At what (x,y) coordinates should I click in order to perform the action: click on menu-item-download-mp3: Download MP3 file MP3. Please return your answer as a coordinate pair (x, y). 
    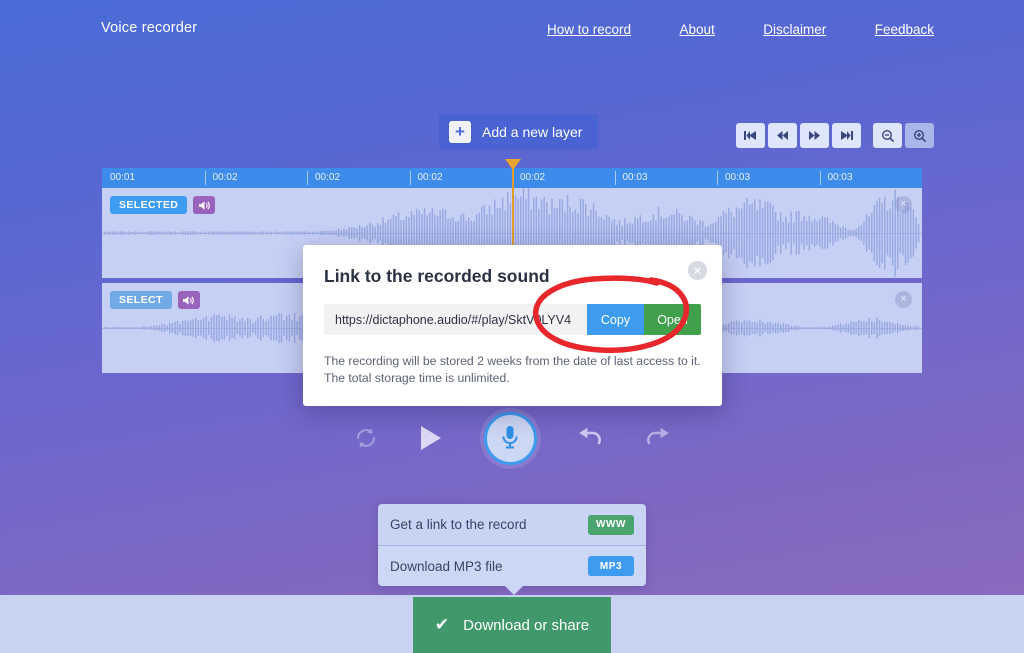
    Looking at the image, I should click on (512, 565).